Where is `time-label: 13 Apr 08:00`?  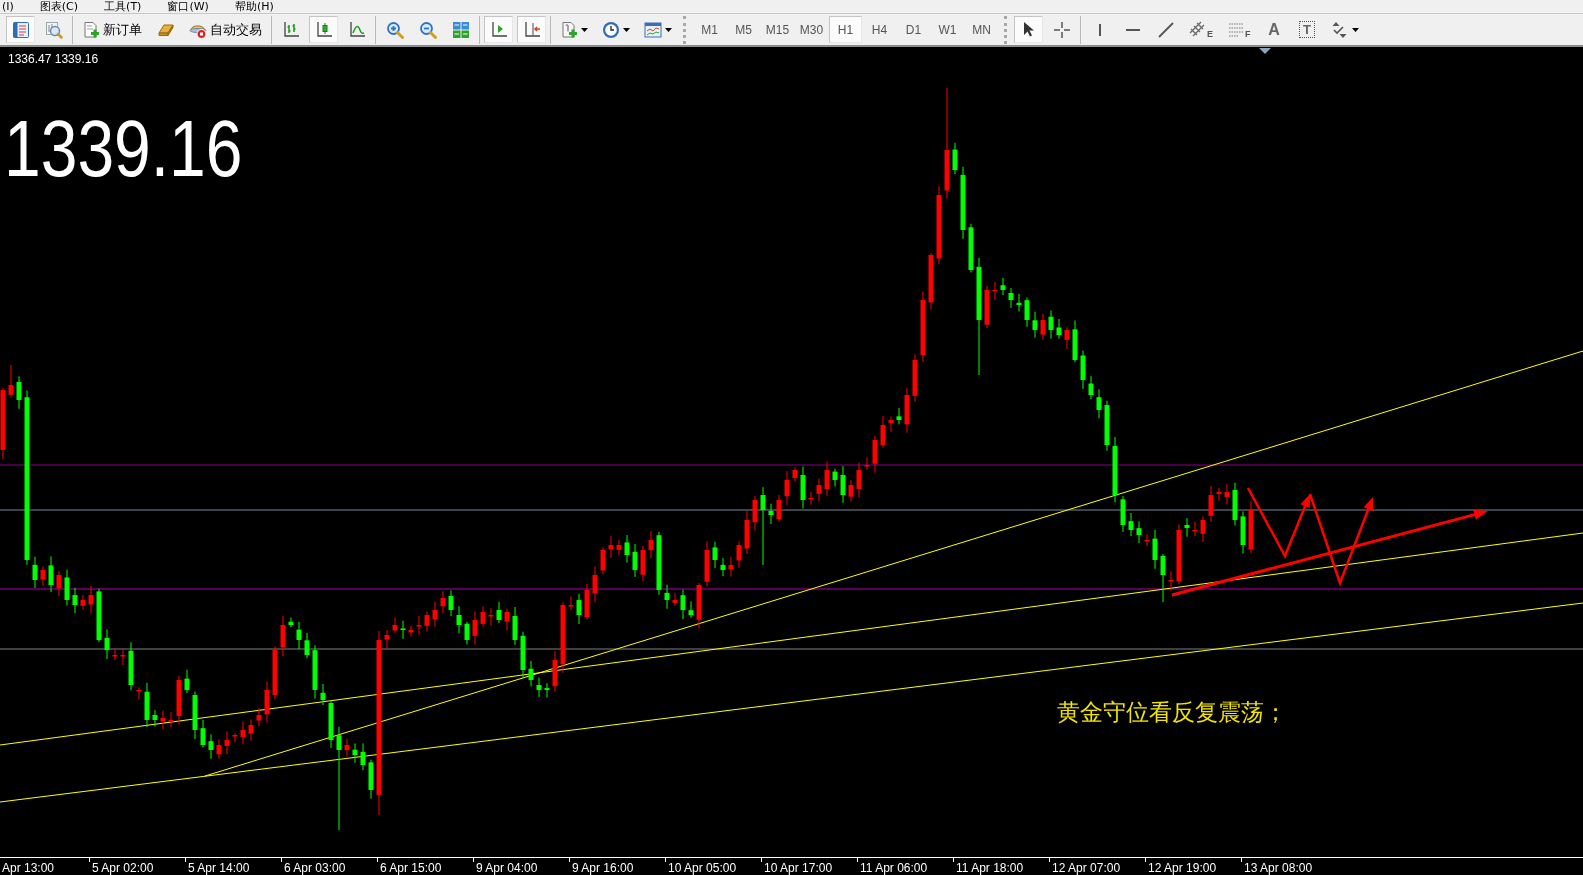 time-label: 13 Apr 08:00 is located at coordinates (1278, 868).